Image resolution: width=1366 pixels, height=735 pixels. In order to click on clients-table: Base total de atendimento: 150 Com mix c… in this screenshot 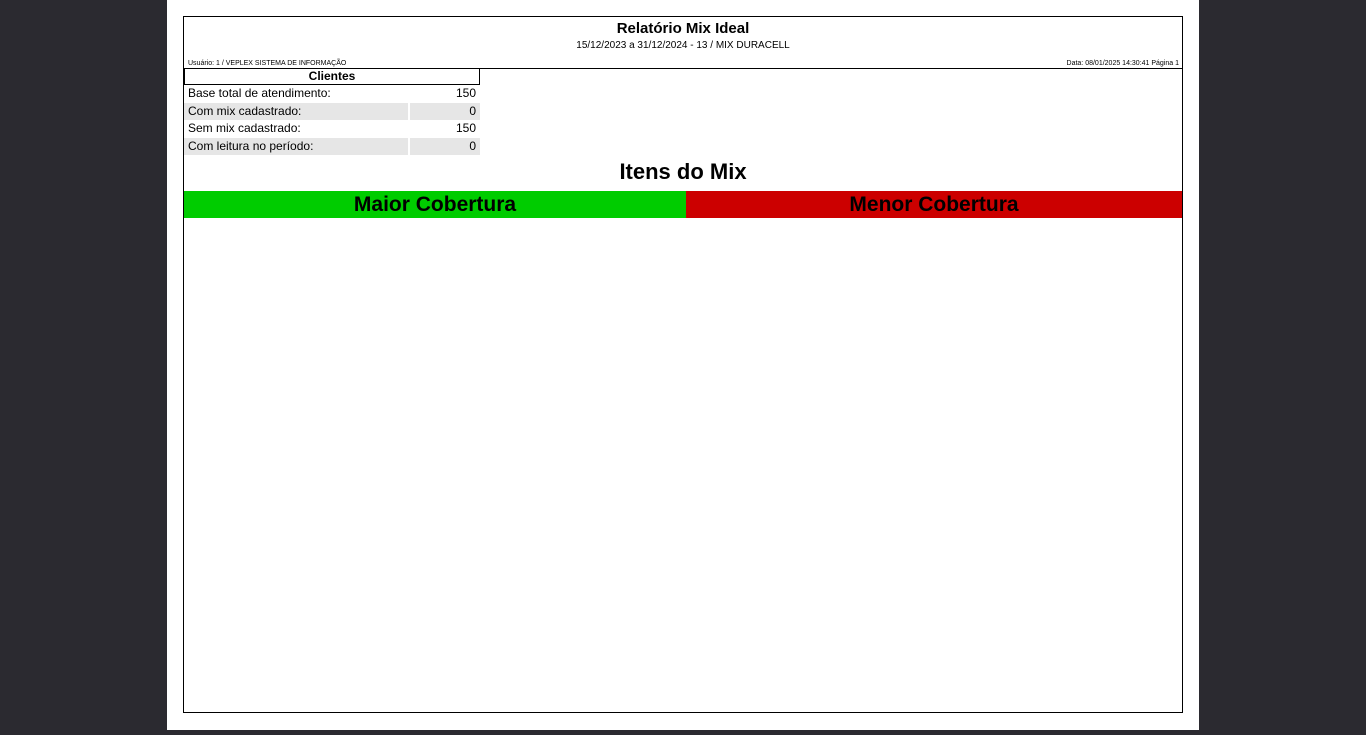, I will do `click(332, 120)`.